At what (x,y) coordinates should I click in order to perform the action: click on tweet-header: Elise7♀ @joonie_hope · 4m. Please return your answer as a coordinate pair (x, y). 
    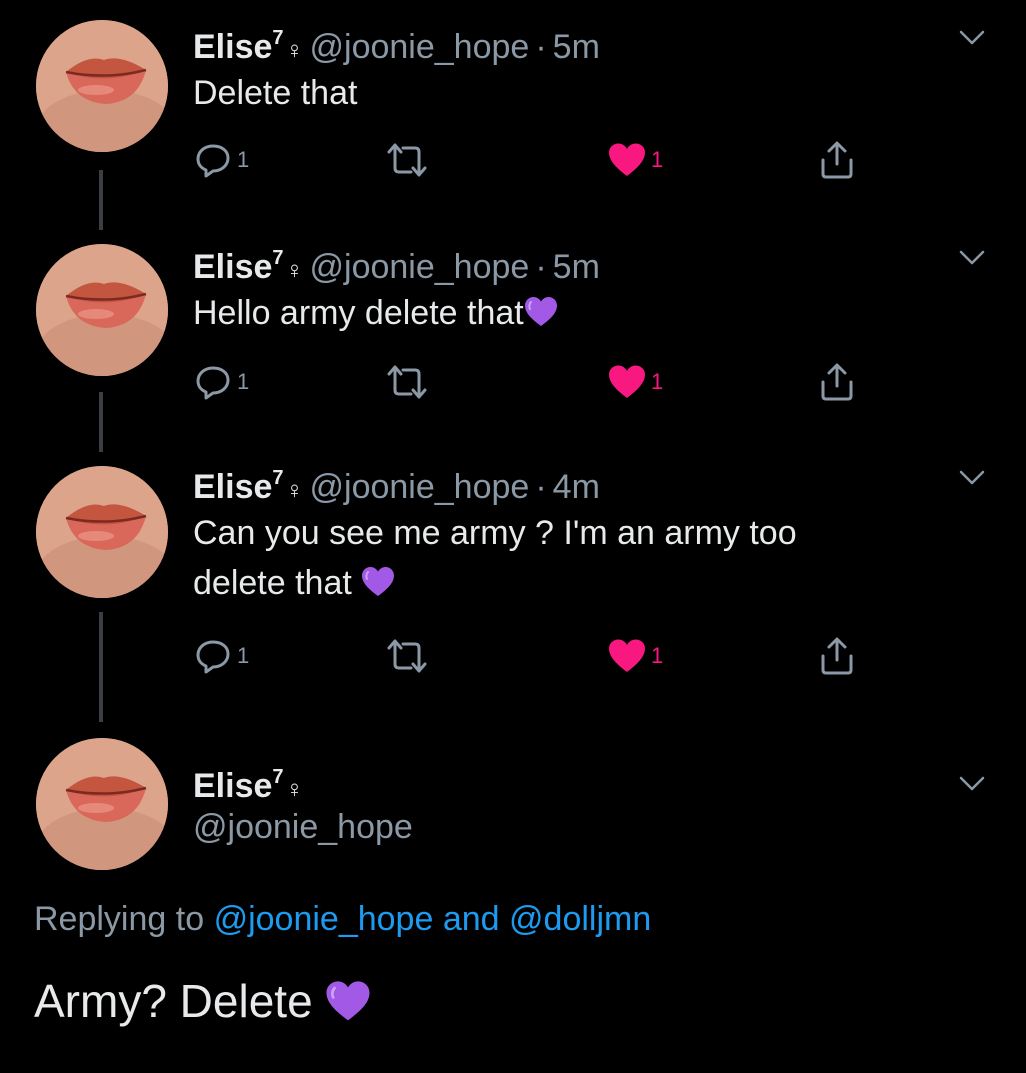
    Looking at the image, I should click on (396, 484).